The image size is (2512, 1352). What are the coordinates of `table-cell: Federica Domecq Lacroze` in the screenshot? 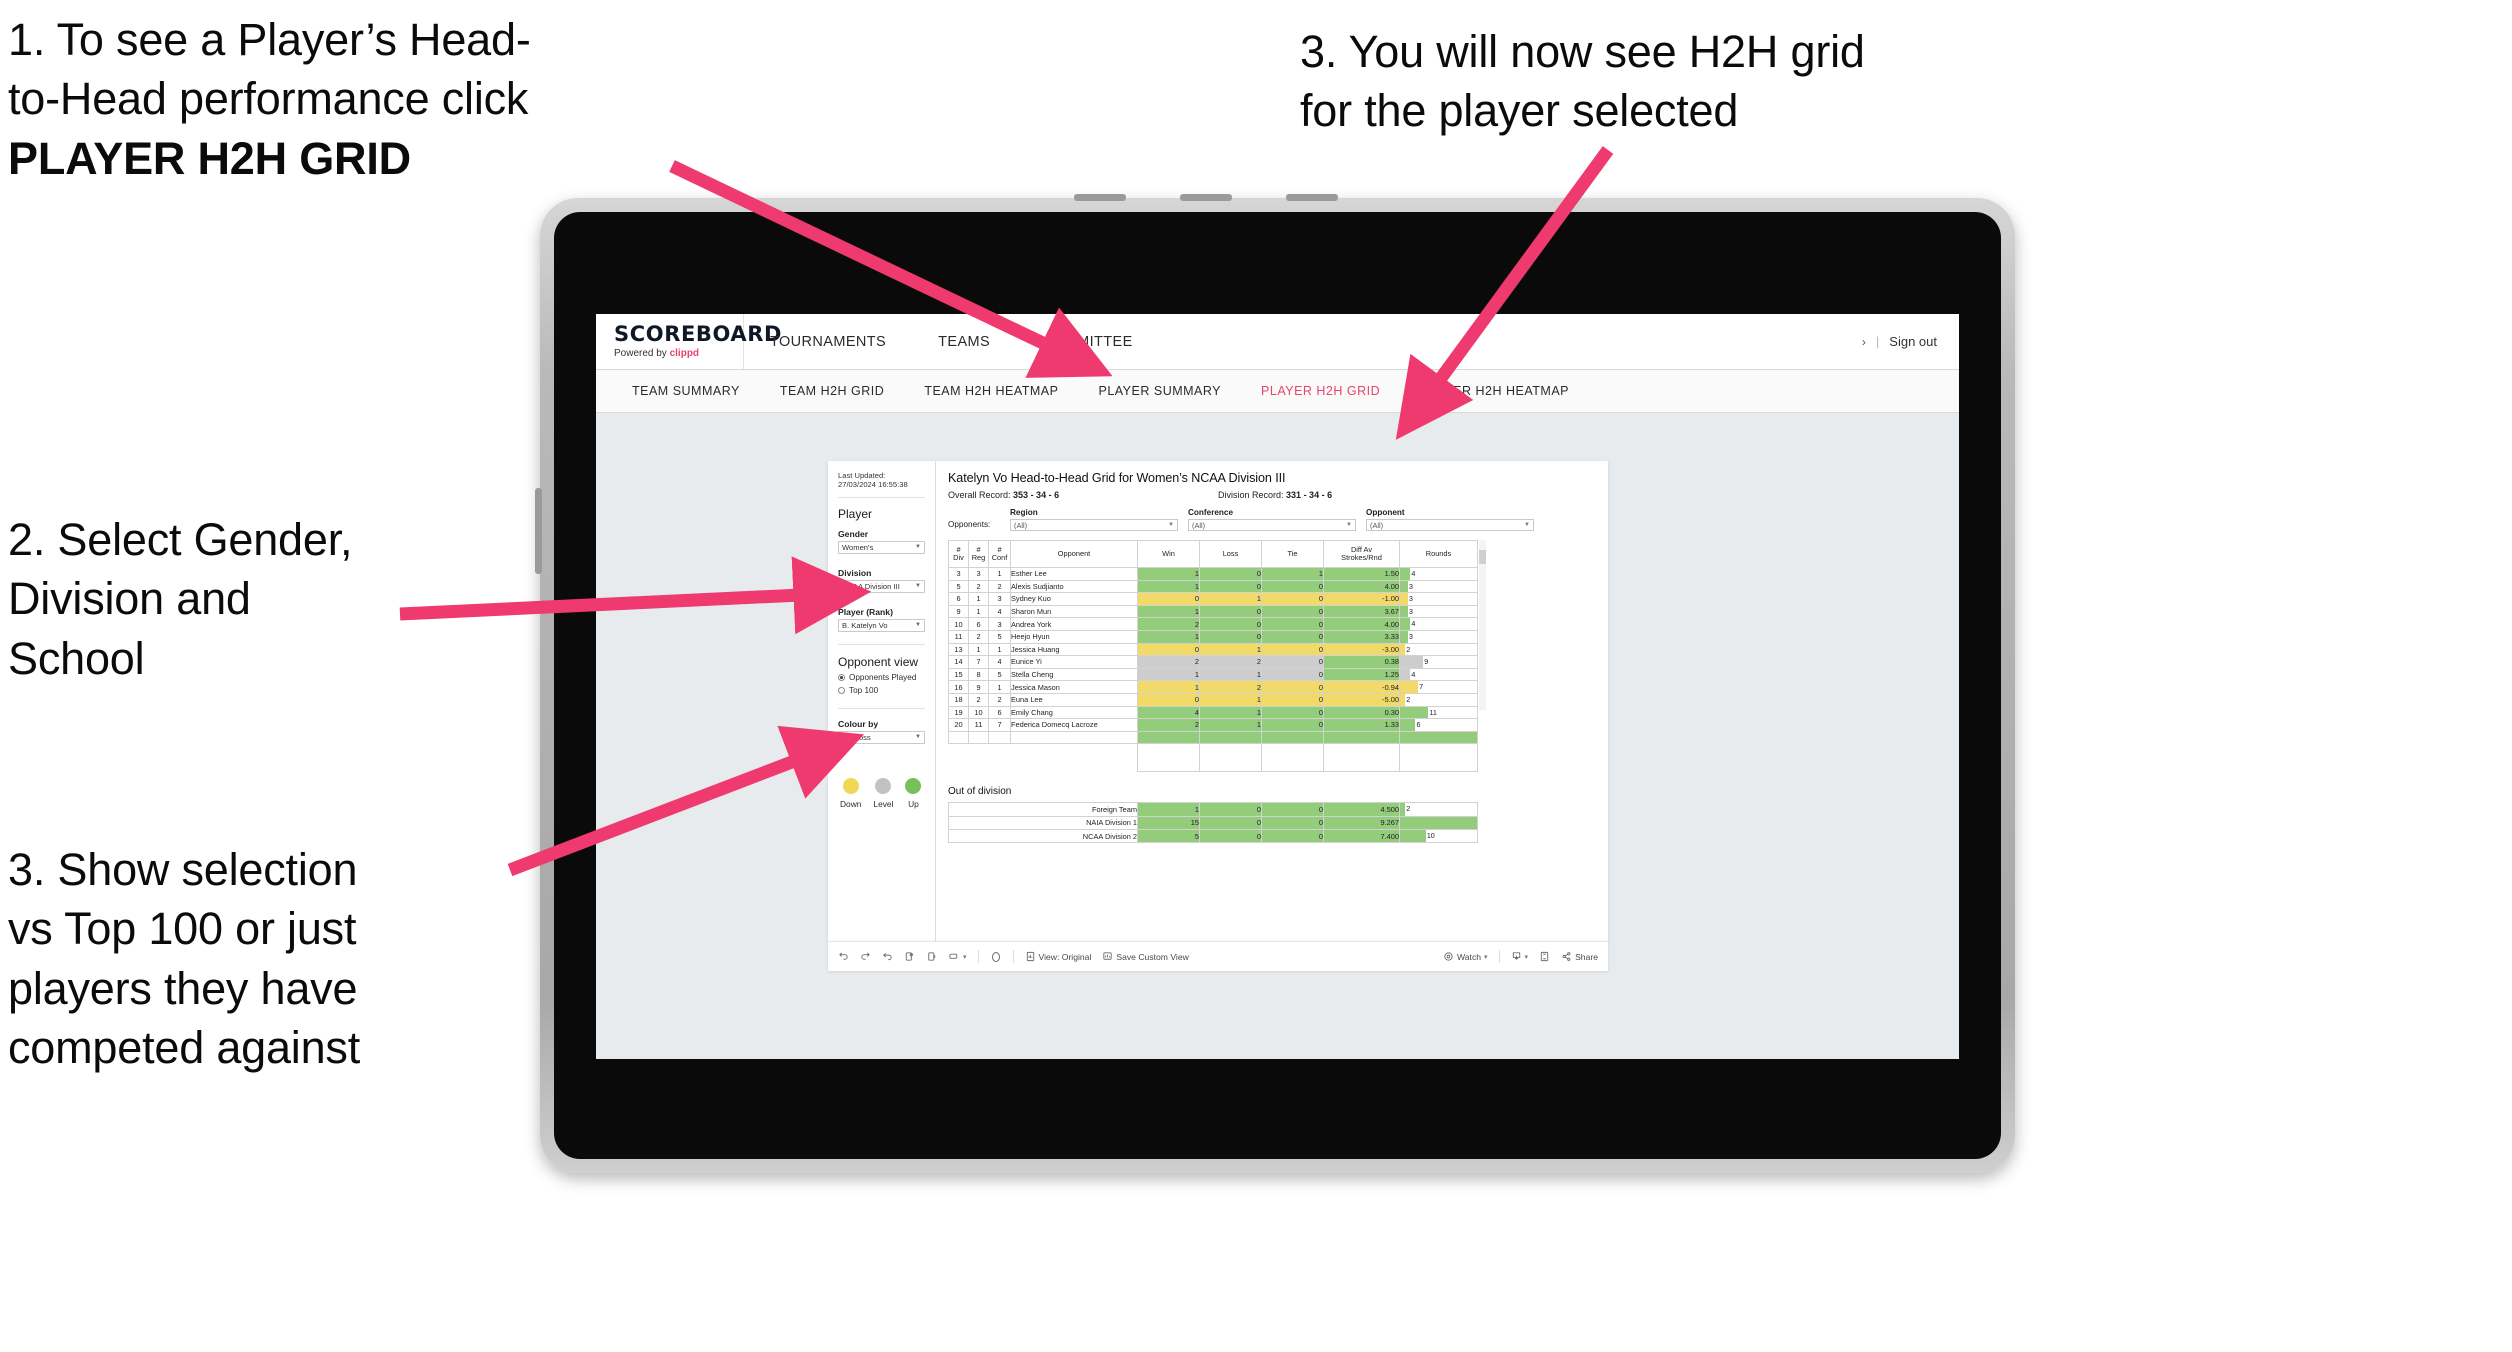 It's located at (1074, 725).